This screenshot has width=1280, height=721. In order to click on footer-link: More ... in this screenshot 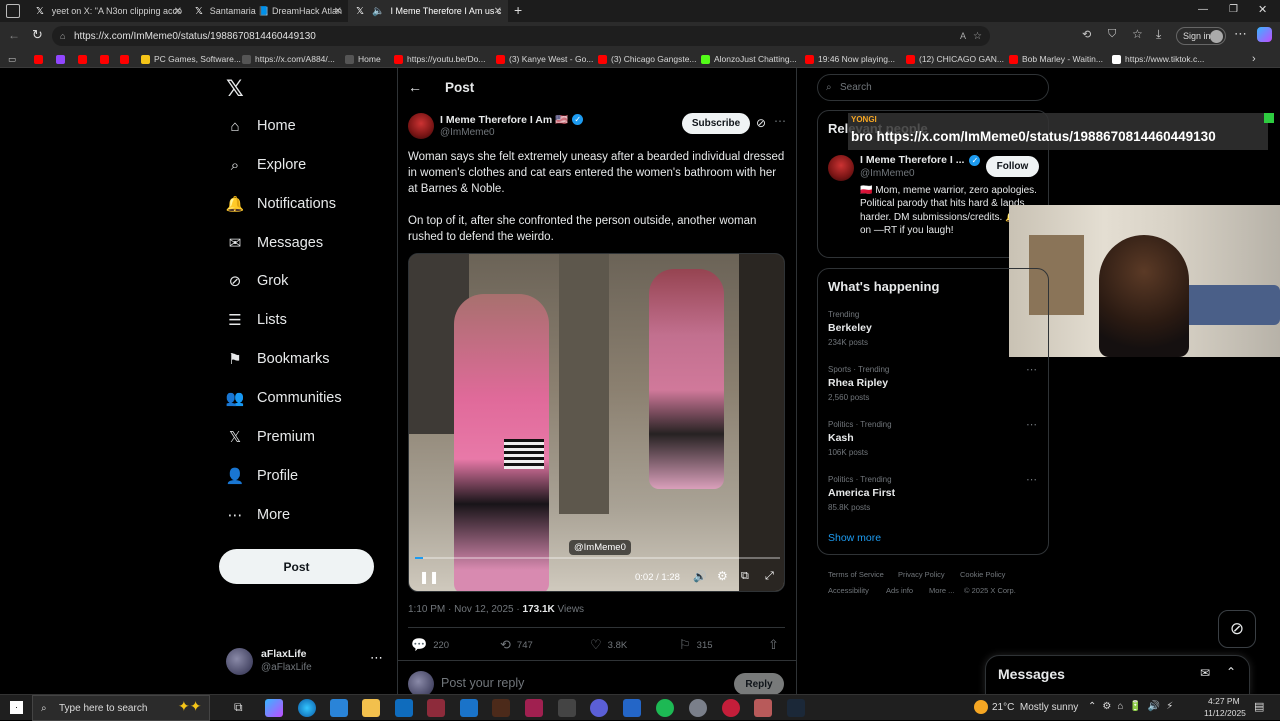, I will do `click(941, 590)`.